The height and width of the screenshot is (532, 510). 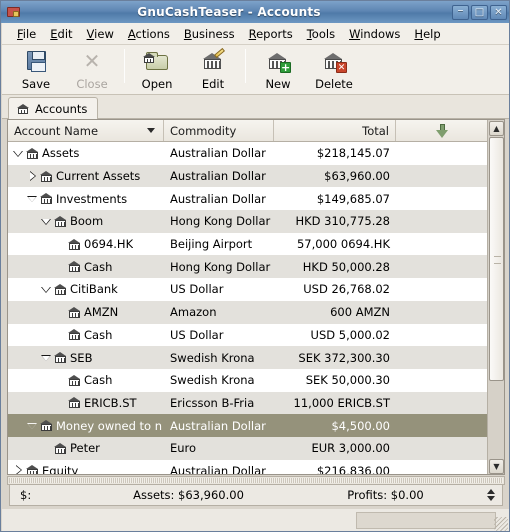 I want to click on table-row: ERICB.ST Ericsson B-Fria 11,000 ERICB.ST, so click(x=248, y=403).